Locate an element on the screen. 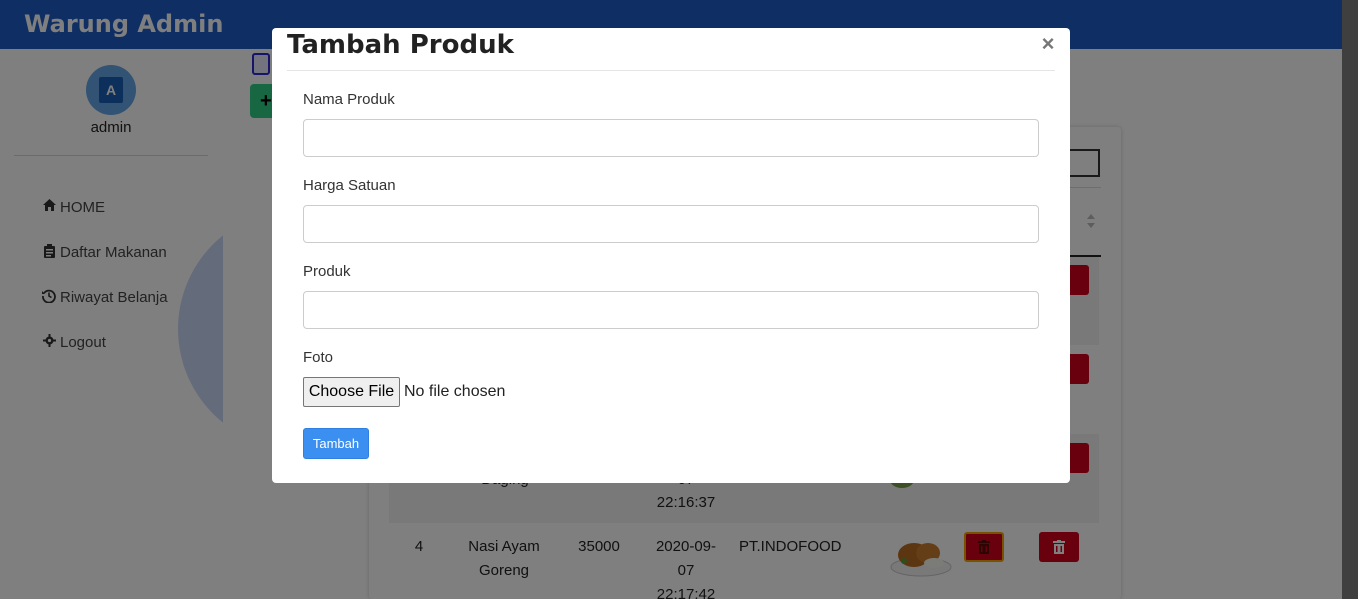 The image size is (1358, 599). nama-produk-label: Nama Produk is located at coordinates (349, 99).